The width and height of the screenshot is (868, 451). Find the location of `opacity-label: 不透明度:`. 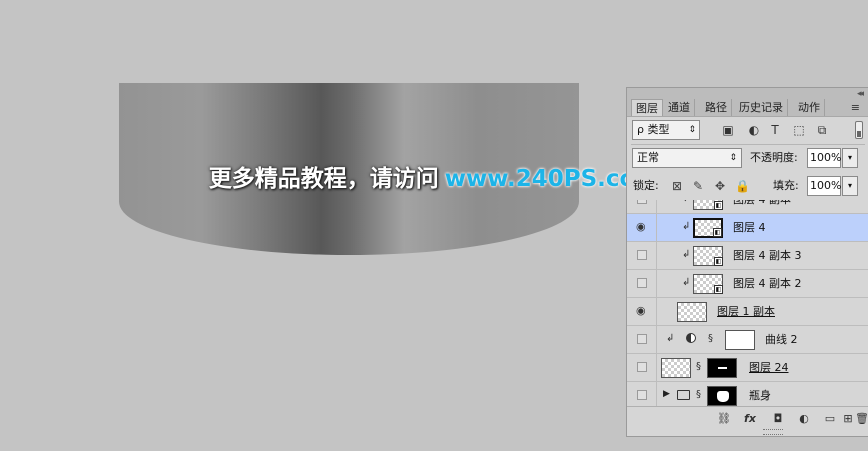

opacity-label: 不透明度: is located at coordinates (774, 157).